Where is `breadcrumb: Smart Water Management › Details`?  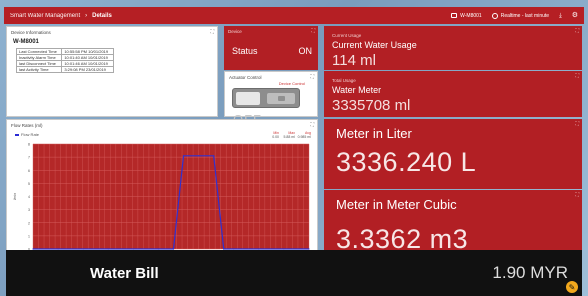
breadcrumb: Smart Water Management › Details is located at coordinates (61, 16).